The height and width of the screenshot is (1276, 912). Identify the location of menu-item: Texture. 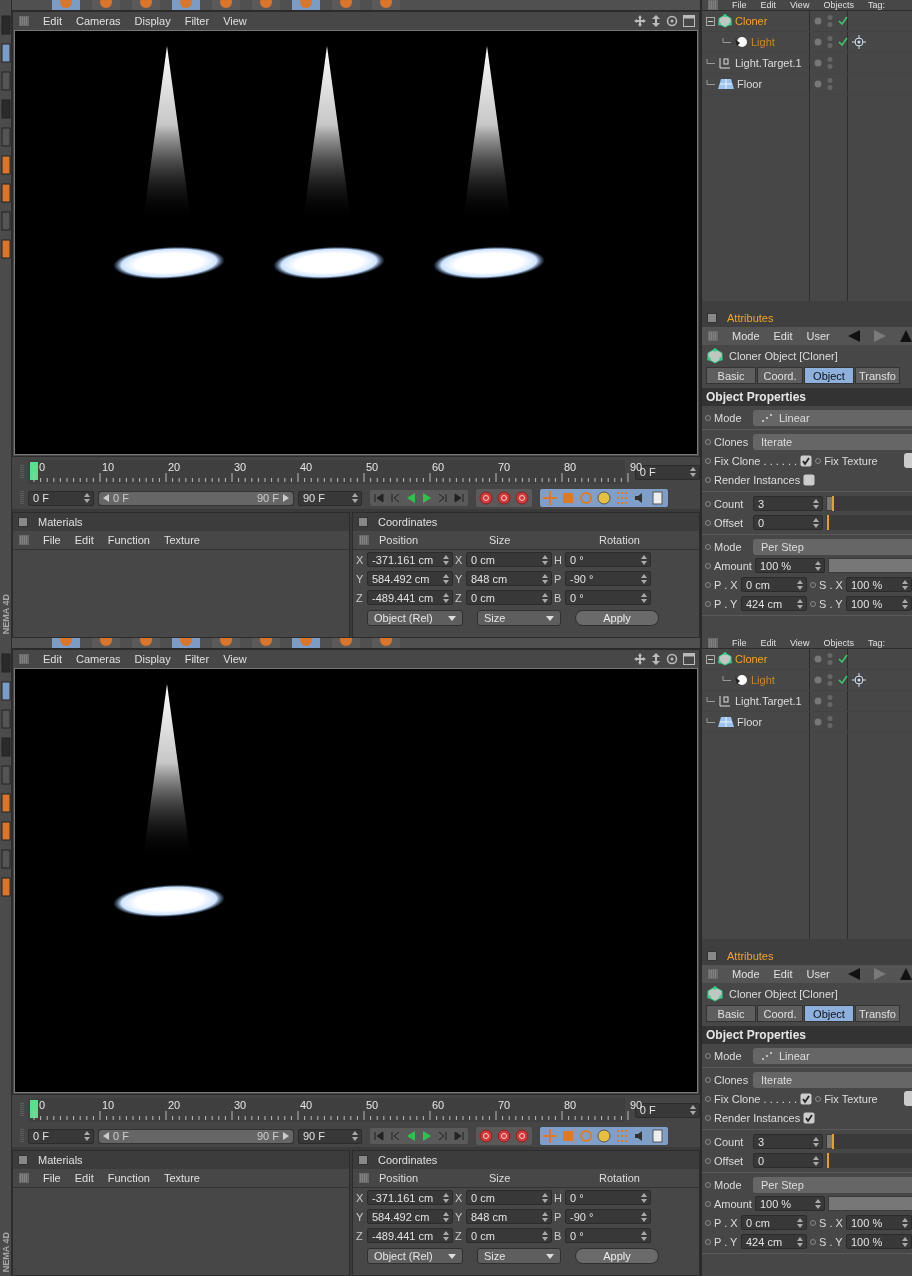
(181, 540).